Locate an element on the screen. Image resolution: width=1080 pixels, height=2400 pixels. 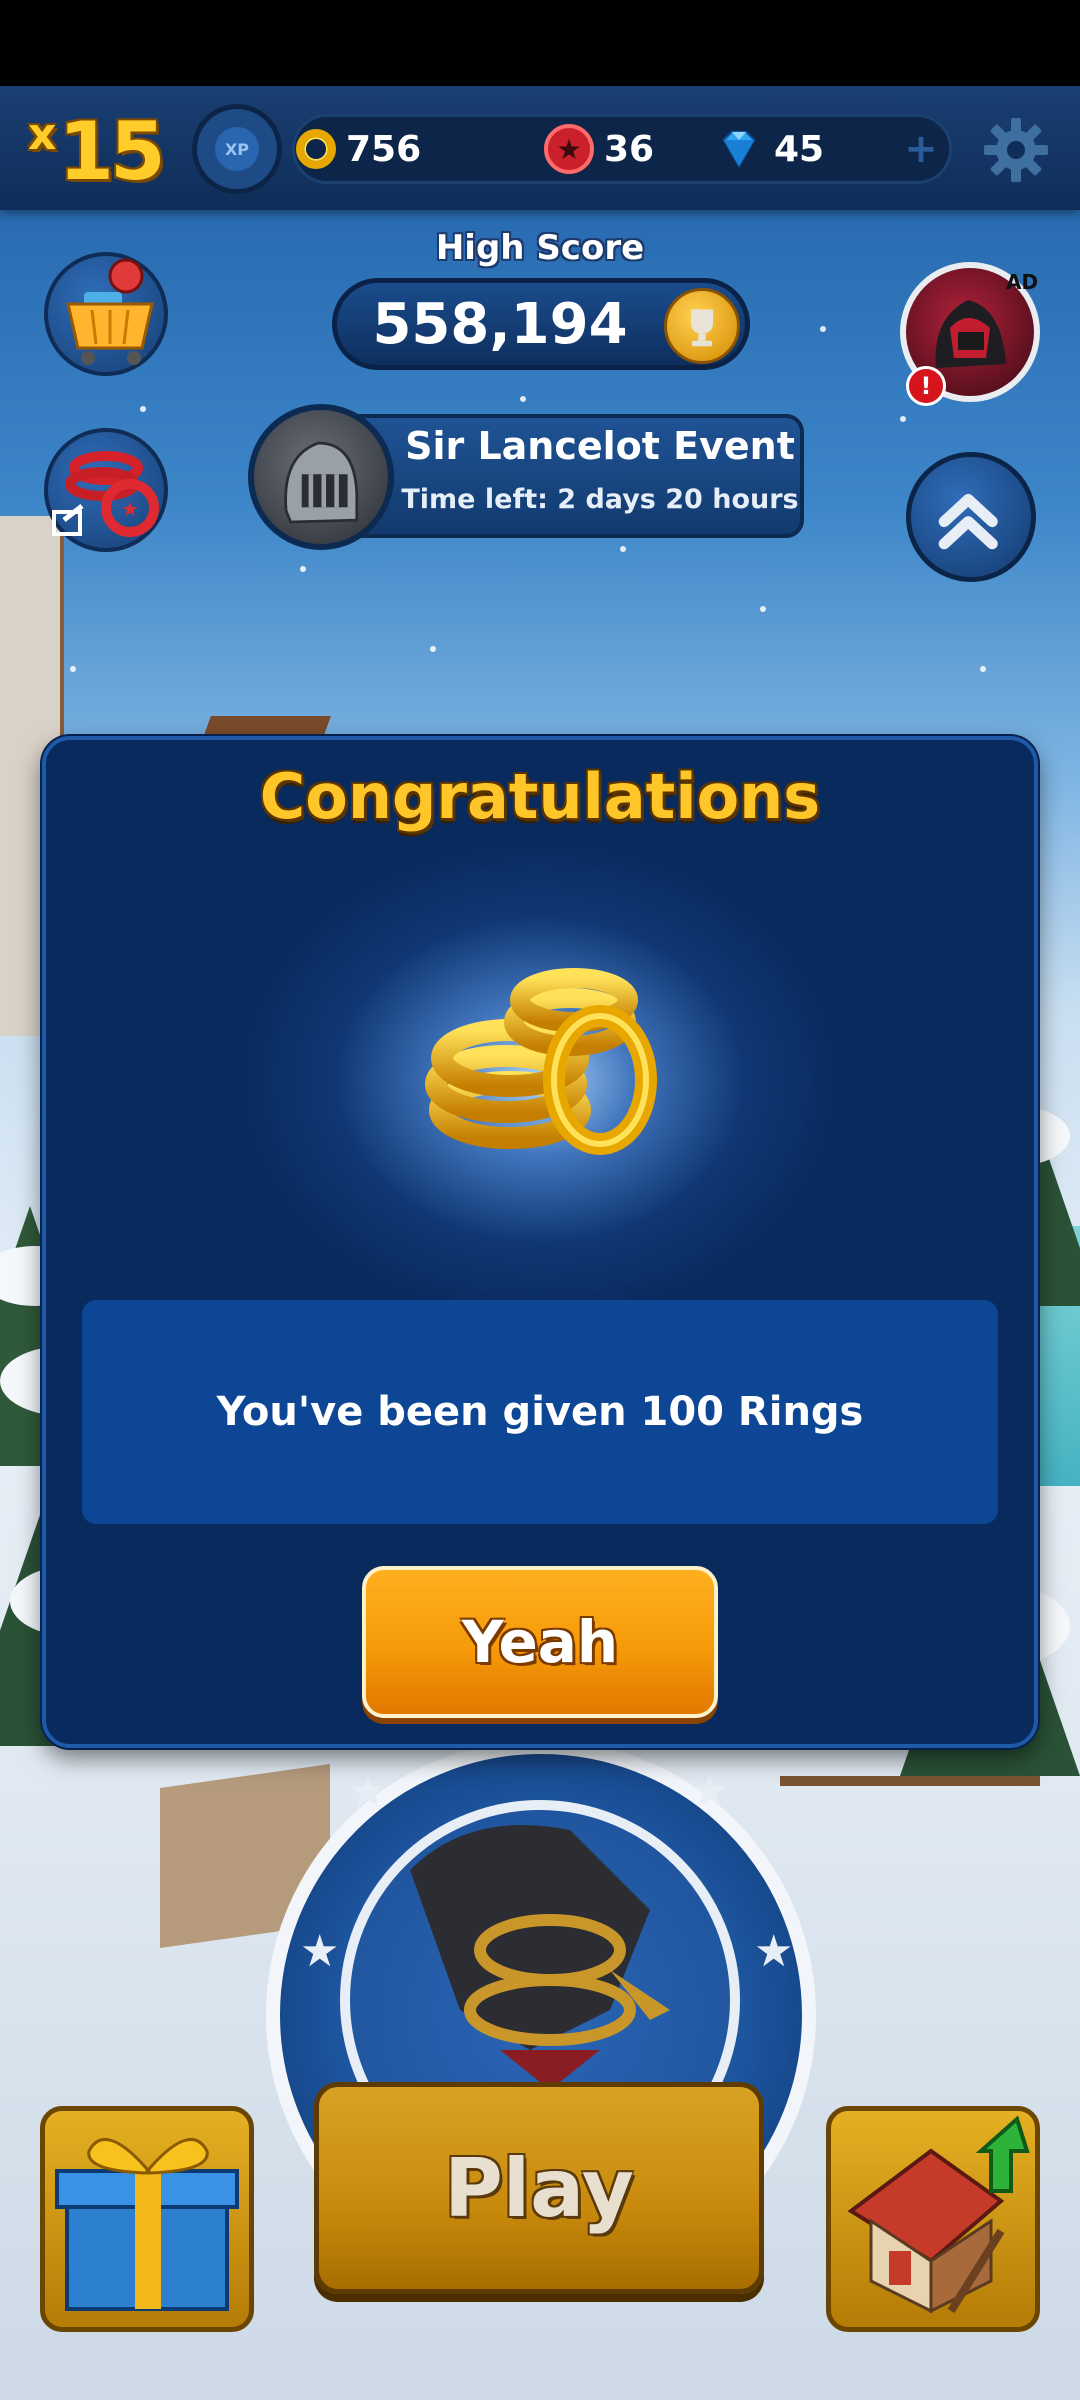
multiplier-value: 15 is located at coordinates (111, 151).